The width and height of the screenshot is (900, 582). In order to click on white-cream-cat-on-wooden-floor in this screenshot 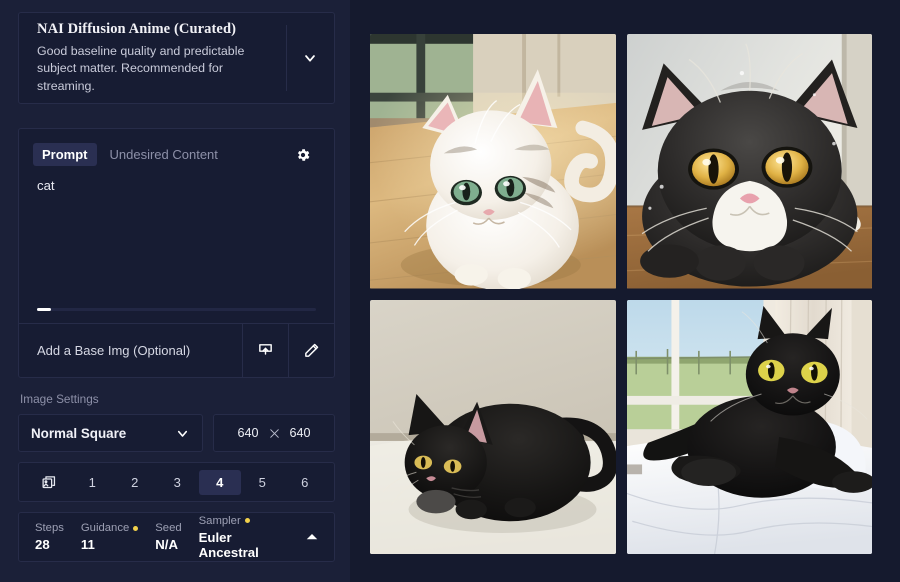, I will do `click(493, 161)`.